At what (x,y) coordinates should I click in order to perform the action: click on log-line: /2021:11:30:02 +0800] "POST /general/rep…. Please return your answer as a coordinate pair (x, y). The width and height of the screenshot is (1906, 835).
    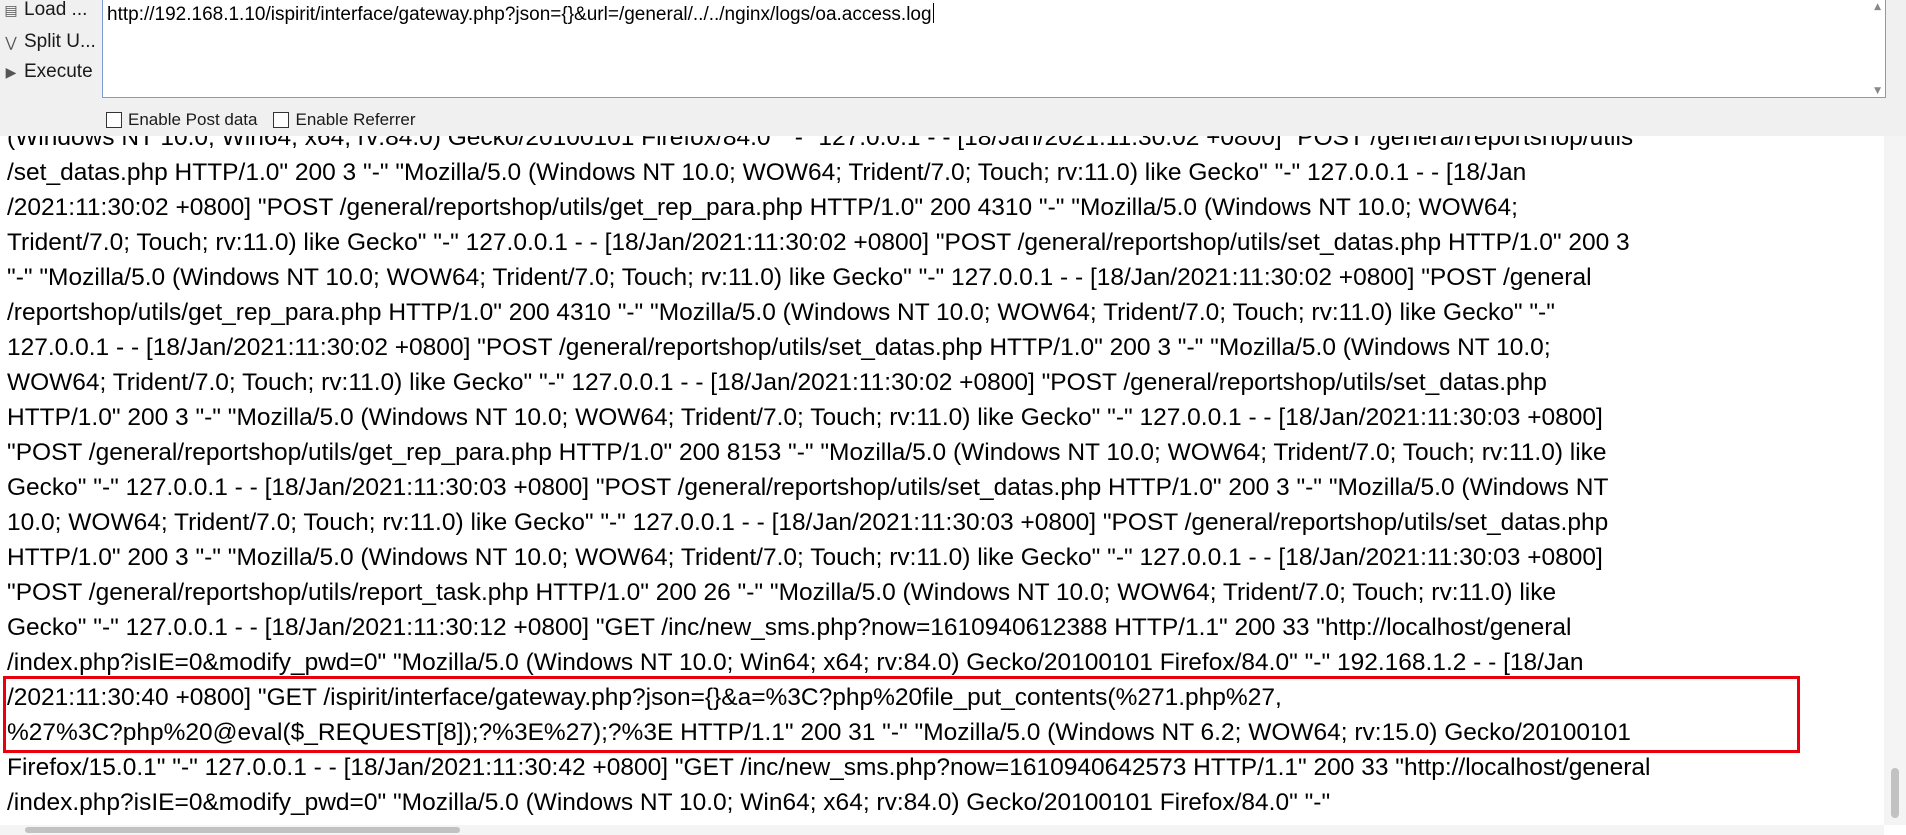
    Looking at the image, I should click on (762, 207).